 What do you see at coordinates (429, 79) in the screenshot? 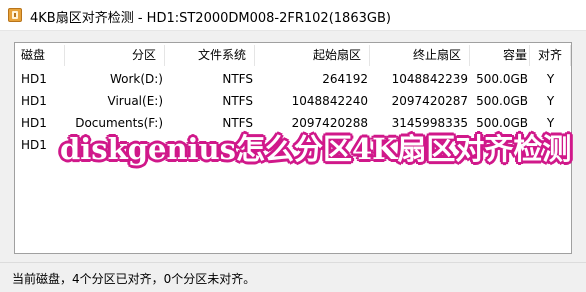
I see `cell-end-sector: 1048842239` at bounding box center [429, 79].